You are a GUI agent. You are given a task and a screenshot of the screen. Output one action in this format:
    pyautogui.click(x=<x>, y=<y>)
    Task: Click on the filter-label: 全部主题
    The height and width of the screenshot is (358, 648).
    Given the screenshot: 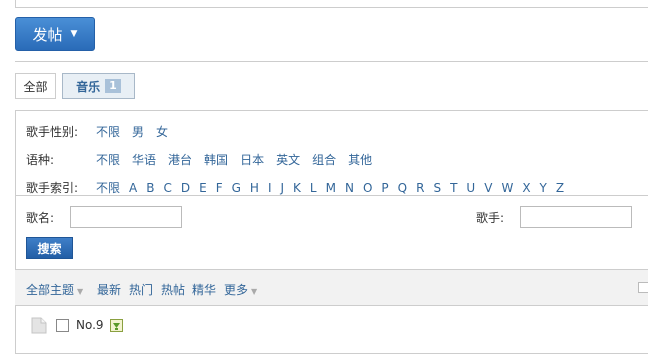 What is the action you would take?
    pyautogui.click(x=50, y=290)
    